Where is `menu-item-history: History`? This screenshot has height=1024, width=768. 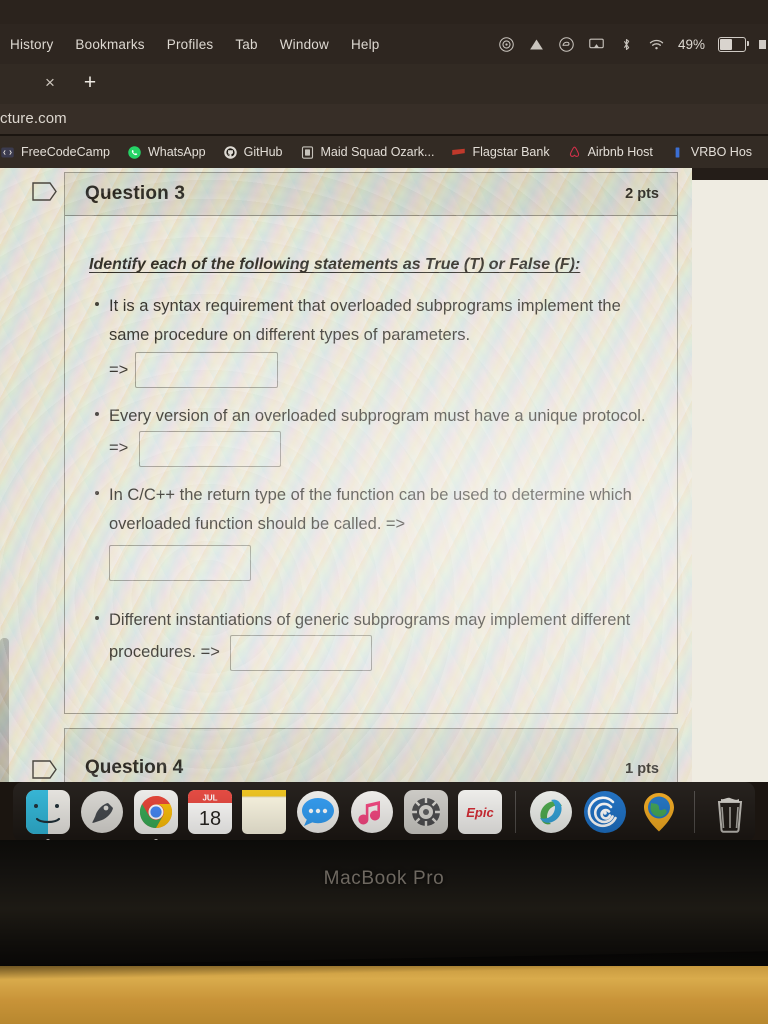 menu-item-history: History is located at coordinates (31, 44).